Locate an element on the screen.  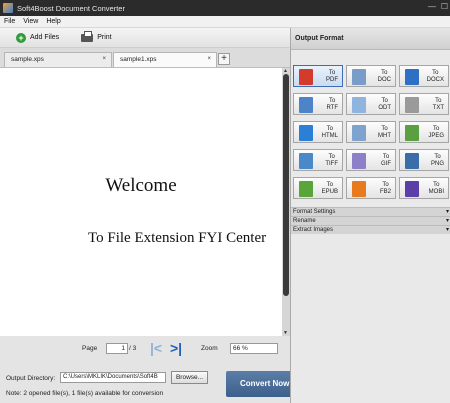
menu-help: Help is located at coordinates (53, 21).